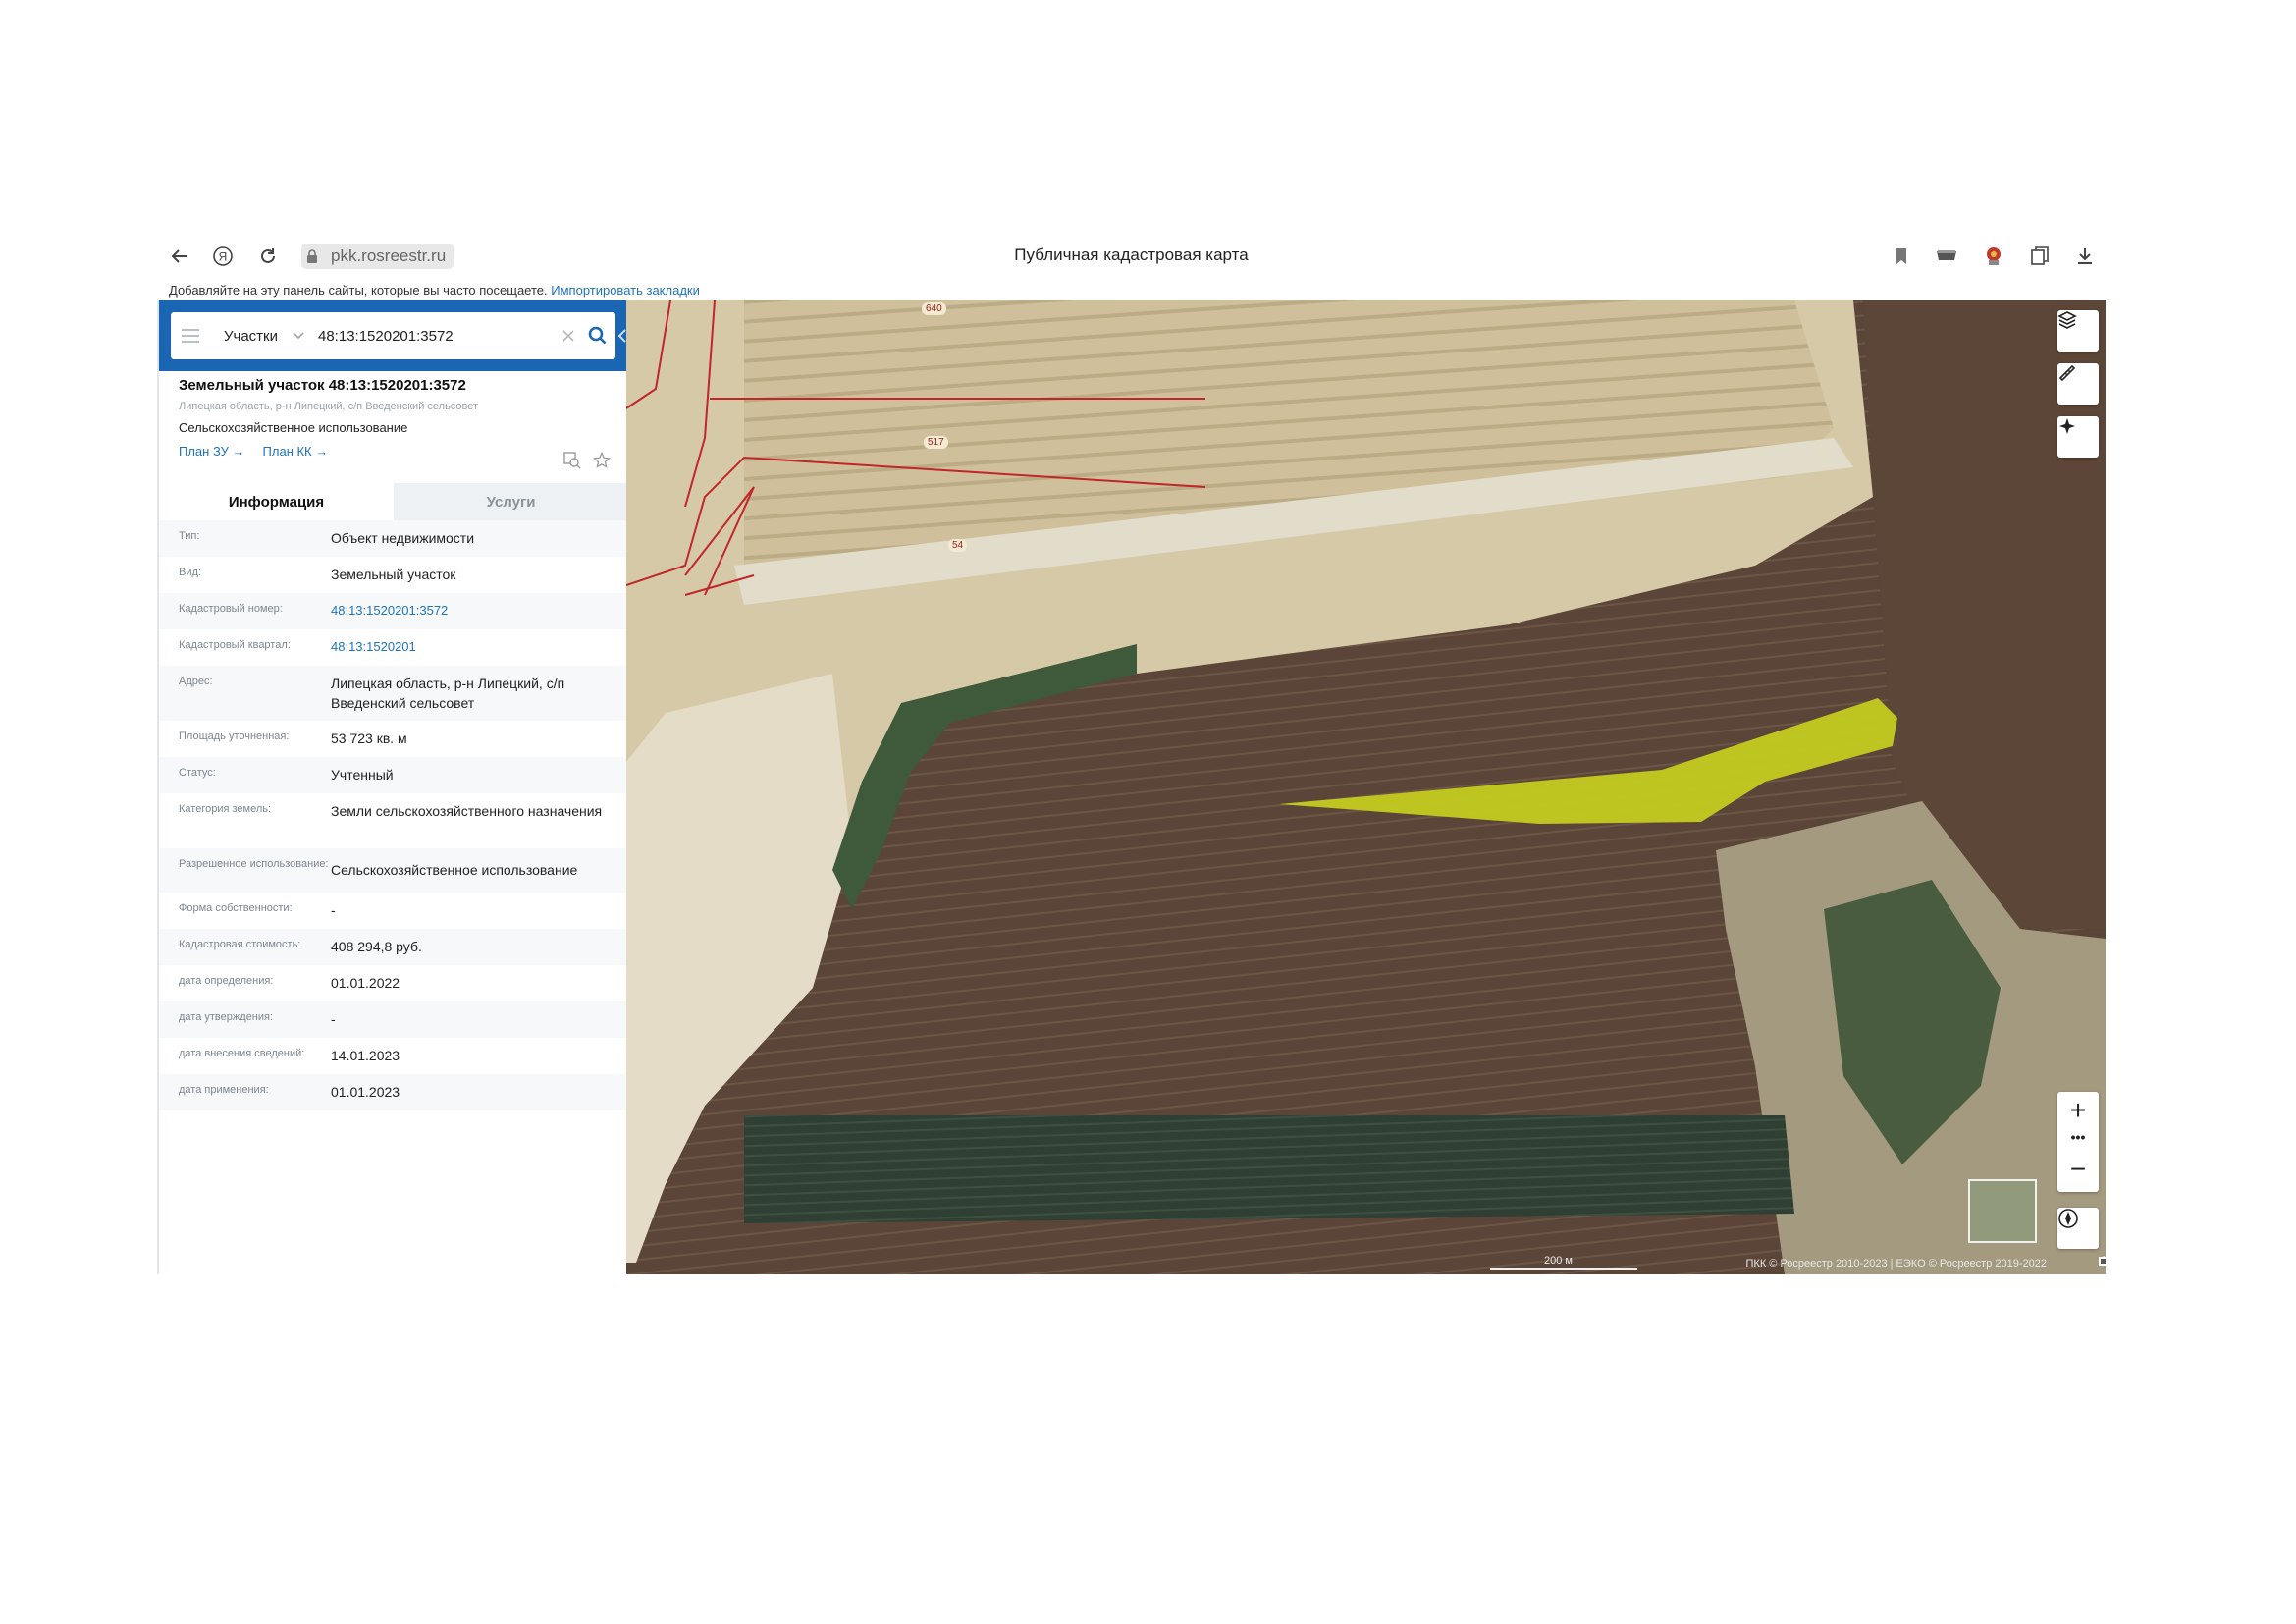 The height and width of the screenshot is (1624, 2296). I want to click on extension-icon, so click(1993, 256).